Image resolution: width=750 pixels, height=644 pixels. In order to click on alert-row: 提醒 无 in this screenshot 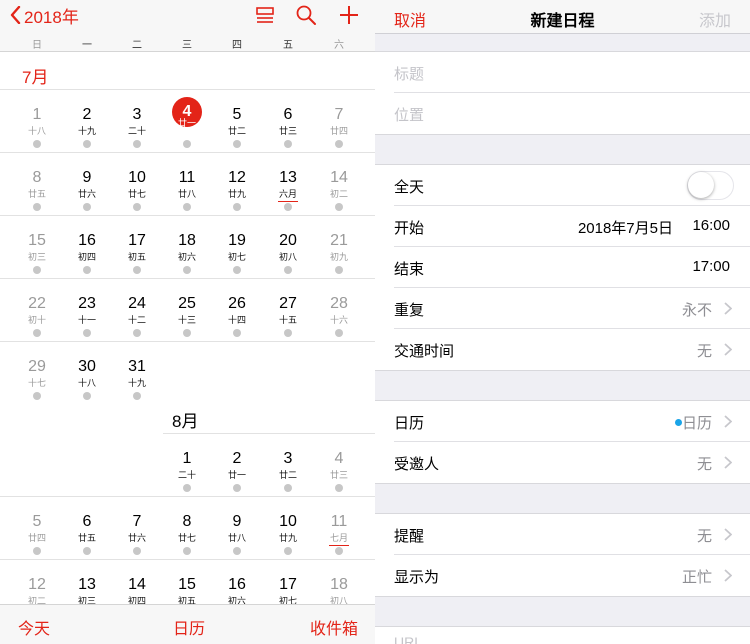, I will do `click(572, 534)`.